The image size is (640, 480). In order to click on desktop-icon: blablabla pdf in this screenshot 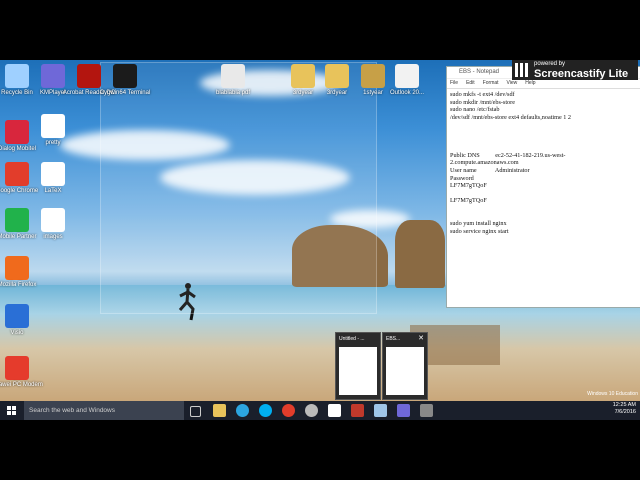, I will do `click(233, 80)`.